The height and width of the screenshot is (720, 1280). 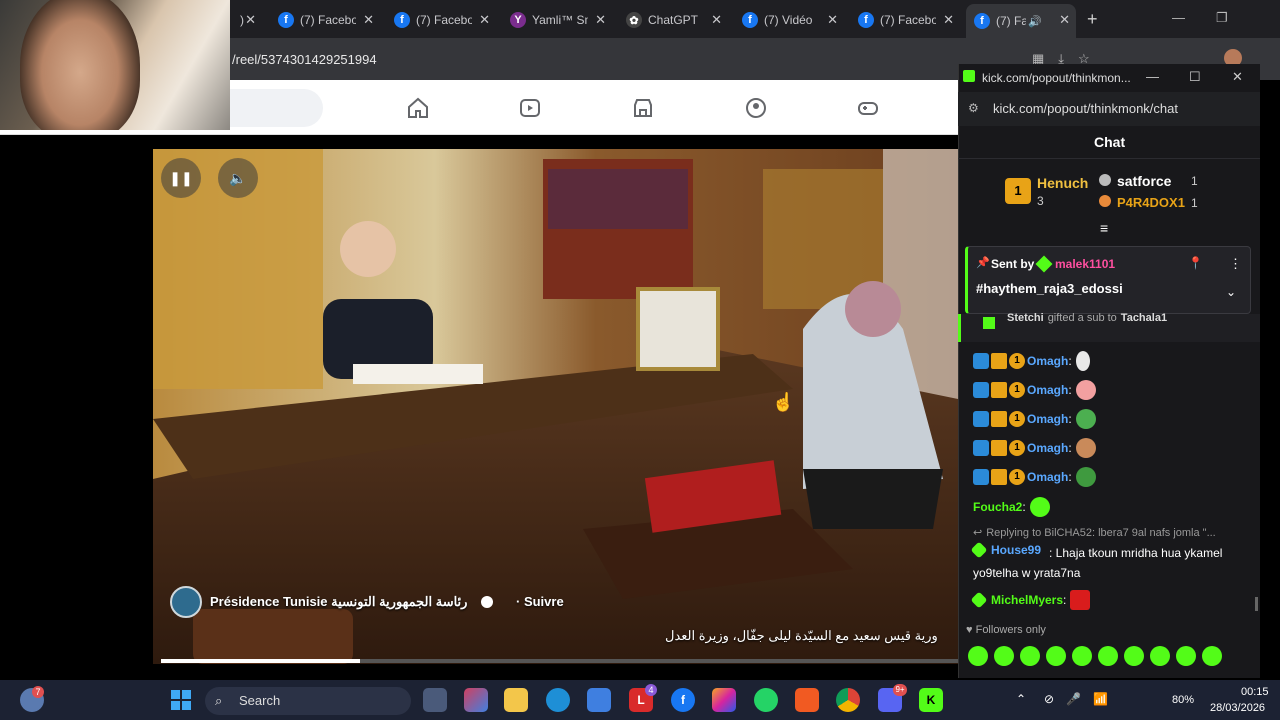 What do you see at coordinates (1085, 264) in the screenshot?
I see `pinned-sender: malek1101` at bounding box center [1085, 264].